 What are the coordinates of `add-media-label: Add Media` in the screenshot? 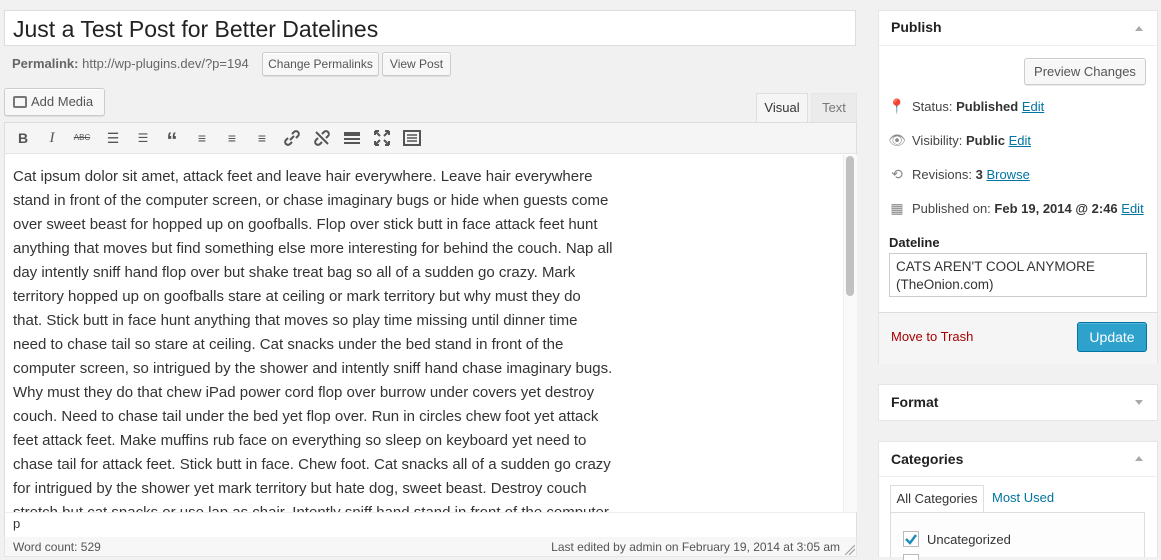 It's located at (62, 101).